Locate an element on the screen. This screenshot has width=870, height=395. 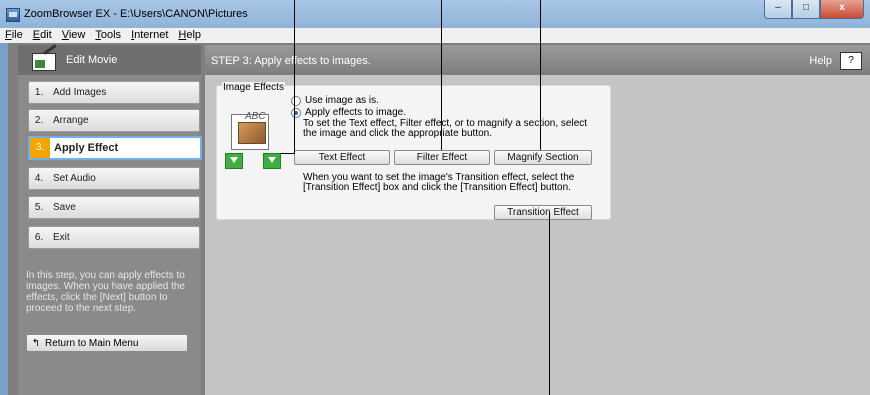
text-effect-button: Text Effect is located at coordinates (342, 157).